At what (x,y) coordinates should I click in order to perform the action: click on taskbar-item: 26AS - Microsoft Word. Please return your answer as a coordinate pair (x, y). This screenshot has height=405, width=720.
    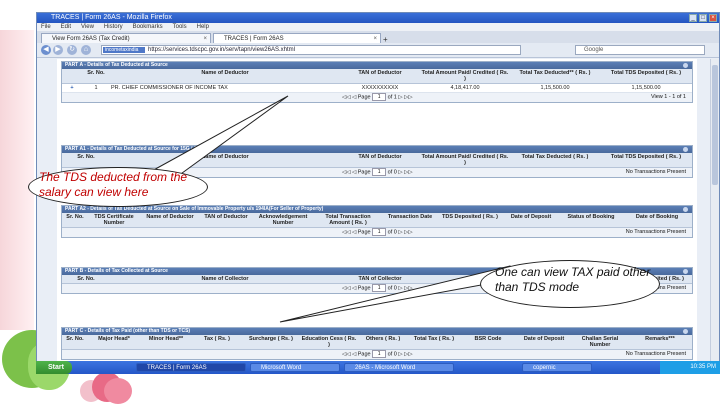
    Looking at the image, I should click on (399, 367).